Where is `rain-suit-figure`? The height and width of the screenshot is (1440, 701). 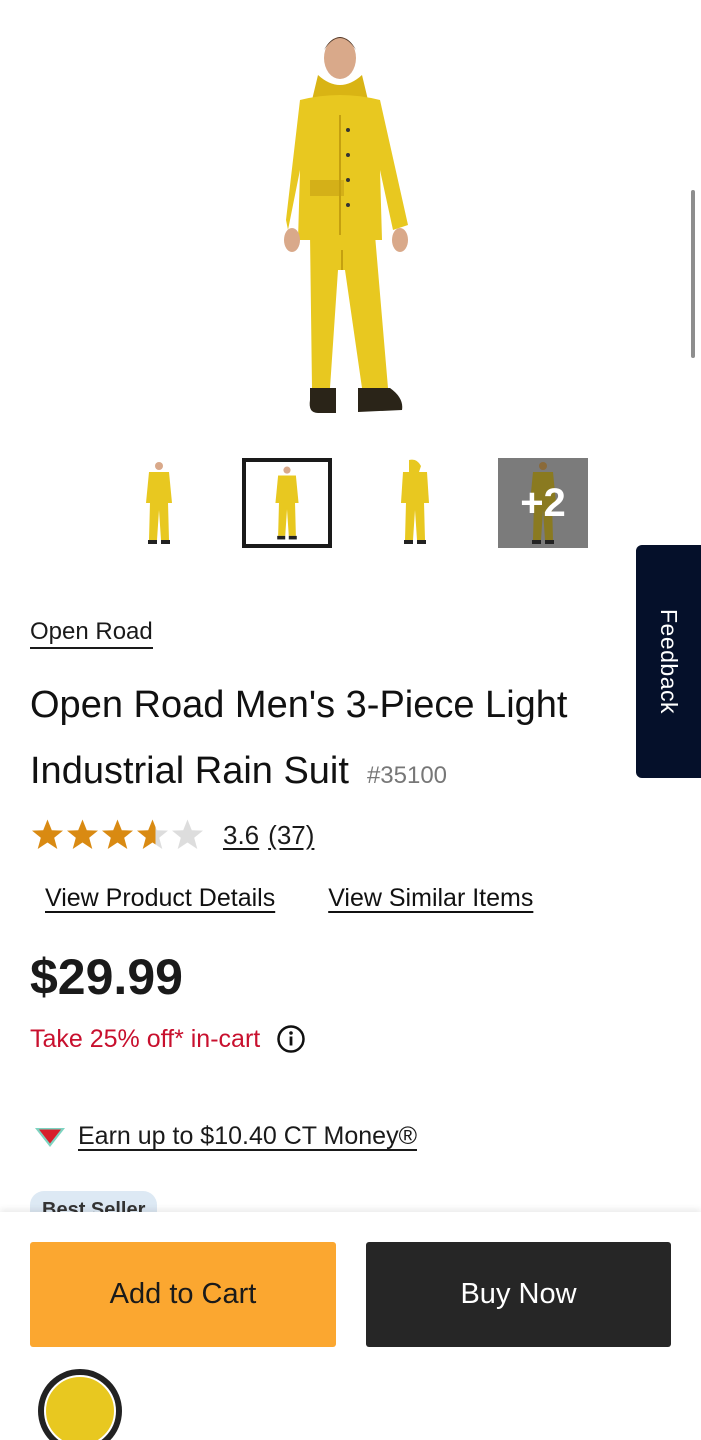
rain-suit-figure is located at coordinates (346, 225).